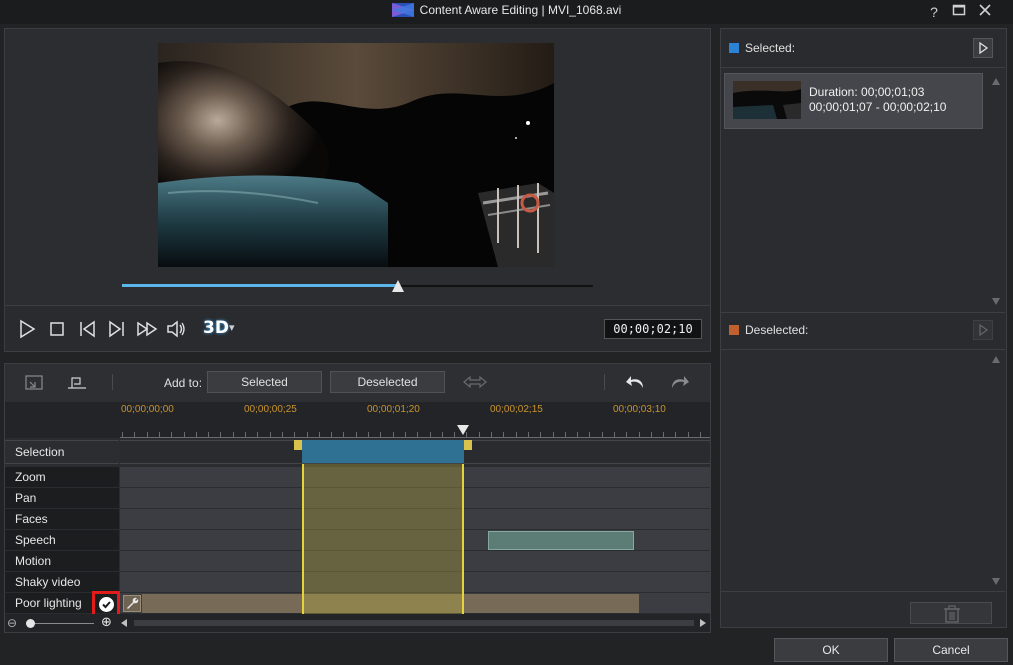 The width and height of the screenshot is (1013, 665). I want to click on next-frame-icon, so click(117, 329).